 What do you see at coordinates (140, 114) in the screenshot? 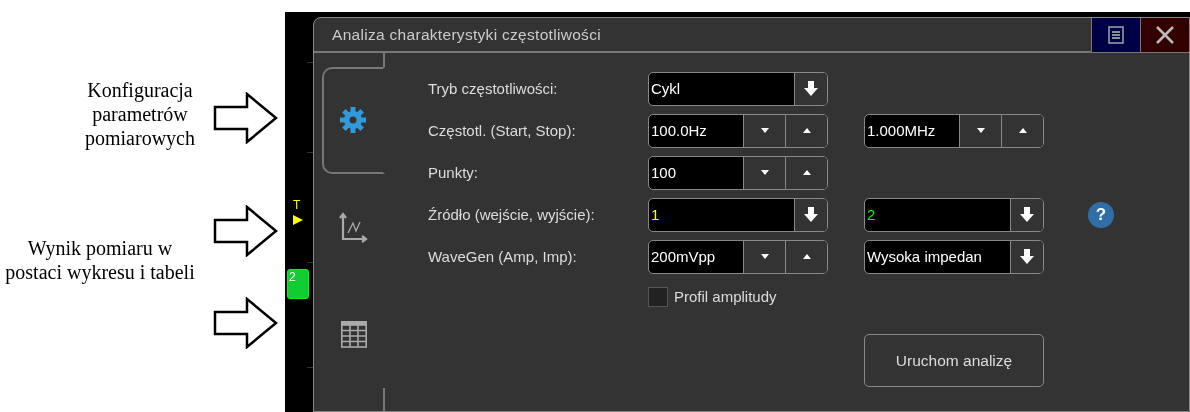
I see `annotation-text: Konfiguracja parametrów pomiarowych` at bounding box center [140, 114].